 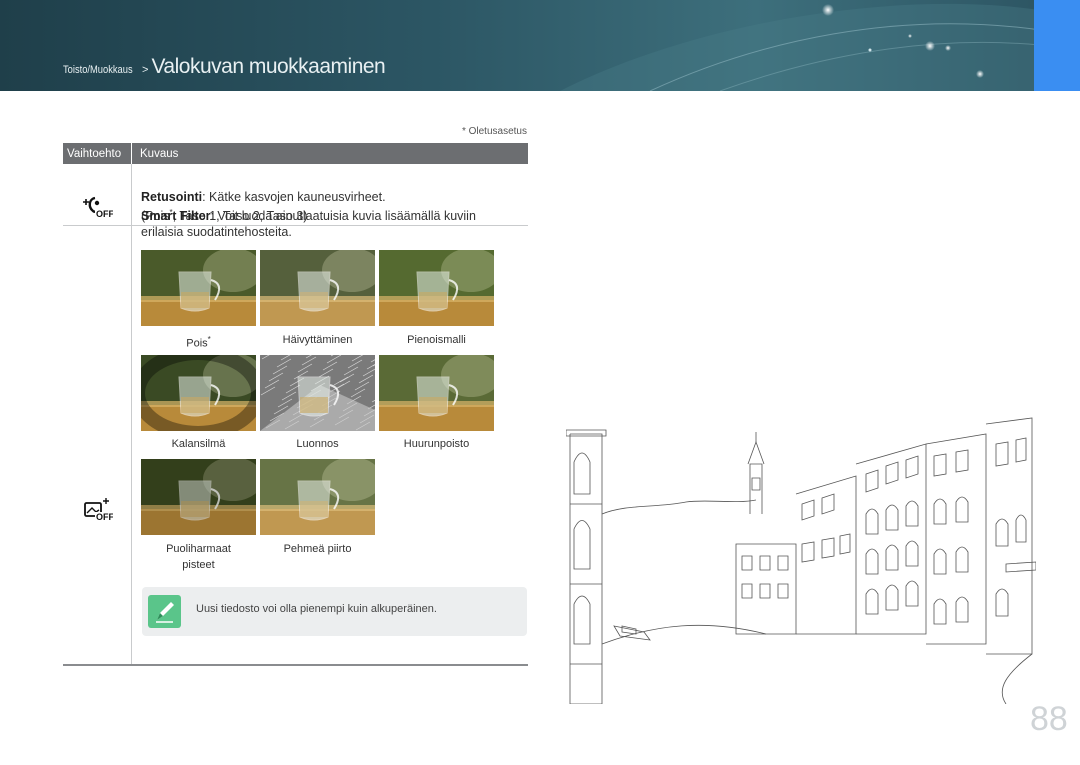 What do you see at coordinates (172, 197) in the screenshot?
I see `option-name: Retusointi` at bounding box center [172, 197].